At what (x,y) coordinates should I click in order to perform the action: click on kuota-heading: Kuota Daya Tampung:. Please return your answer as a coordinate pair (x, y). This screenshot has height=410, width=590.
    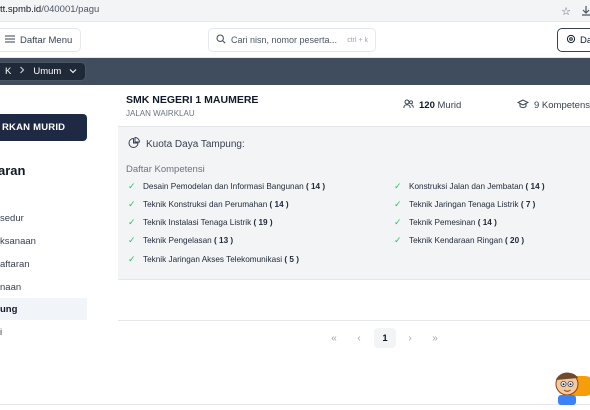
    Looking at the image, I should click on (186, 144).